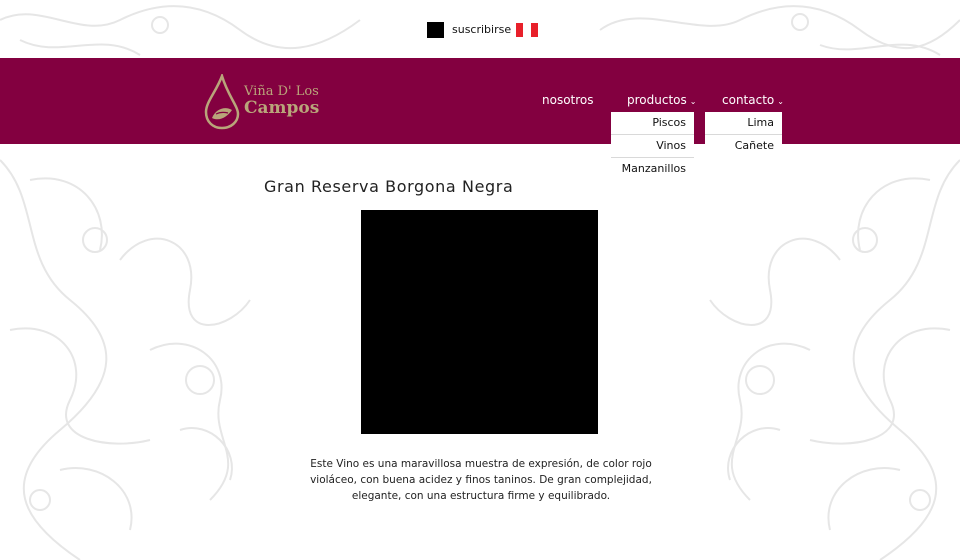  I want to click on nav-contacto: contacto ⌄, so click(753, 101).